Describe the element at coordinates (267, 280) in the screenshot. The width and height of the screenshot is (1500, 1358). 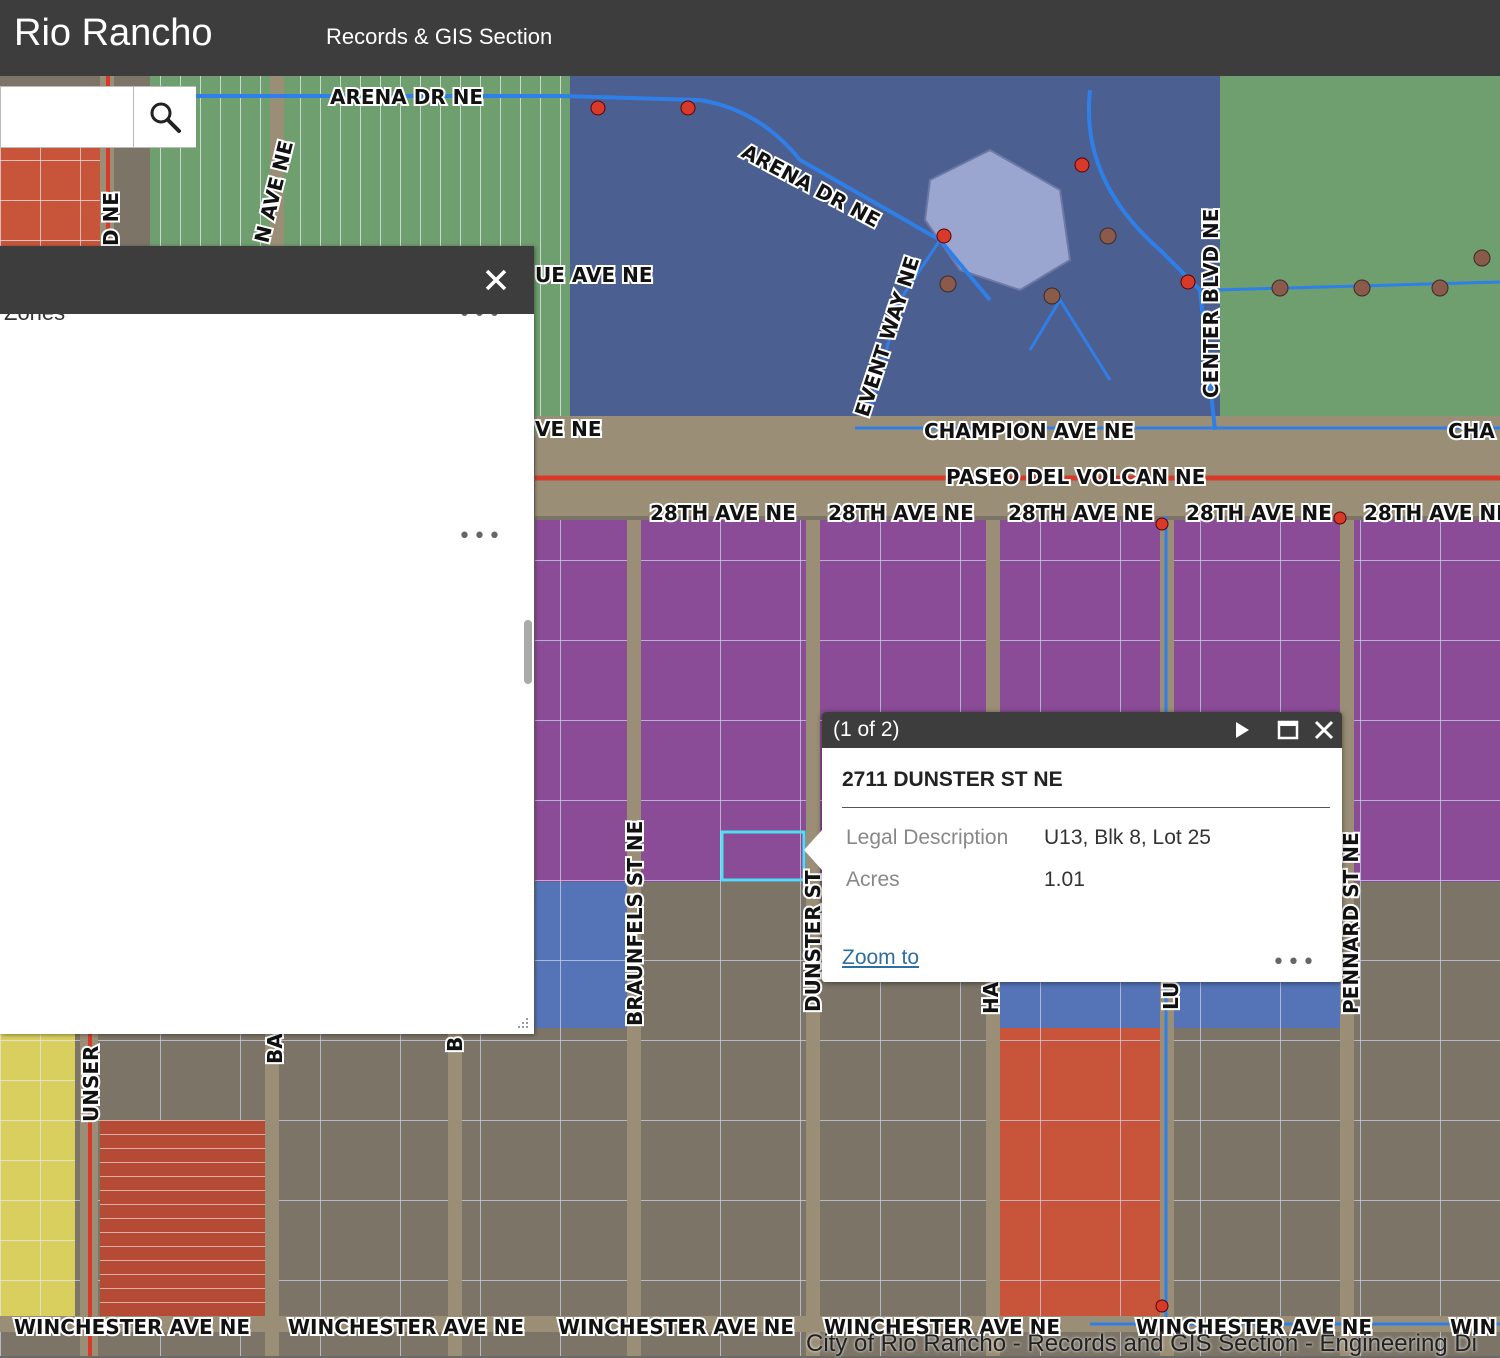
I see `panel-header` at that location.